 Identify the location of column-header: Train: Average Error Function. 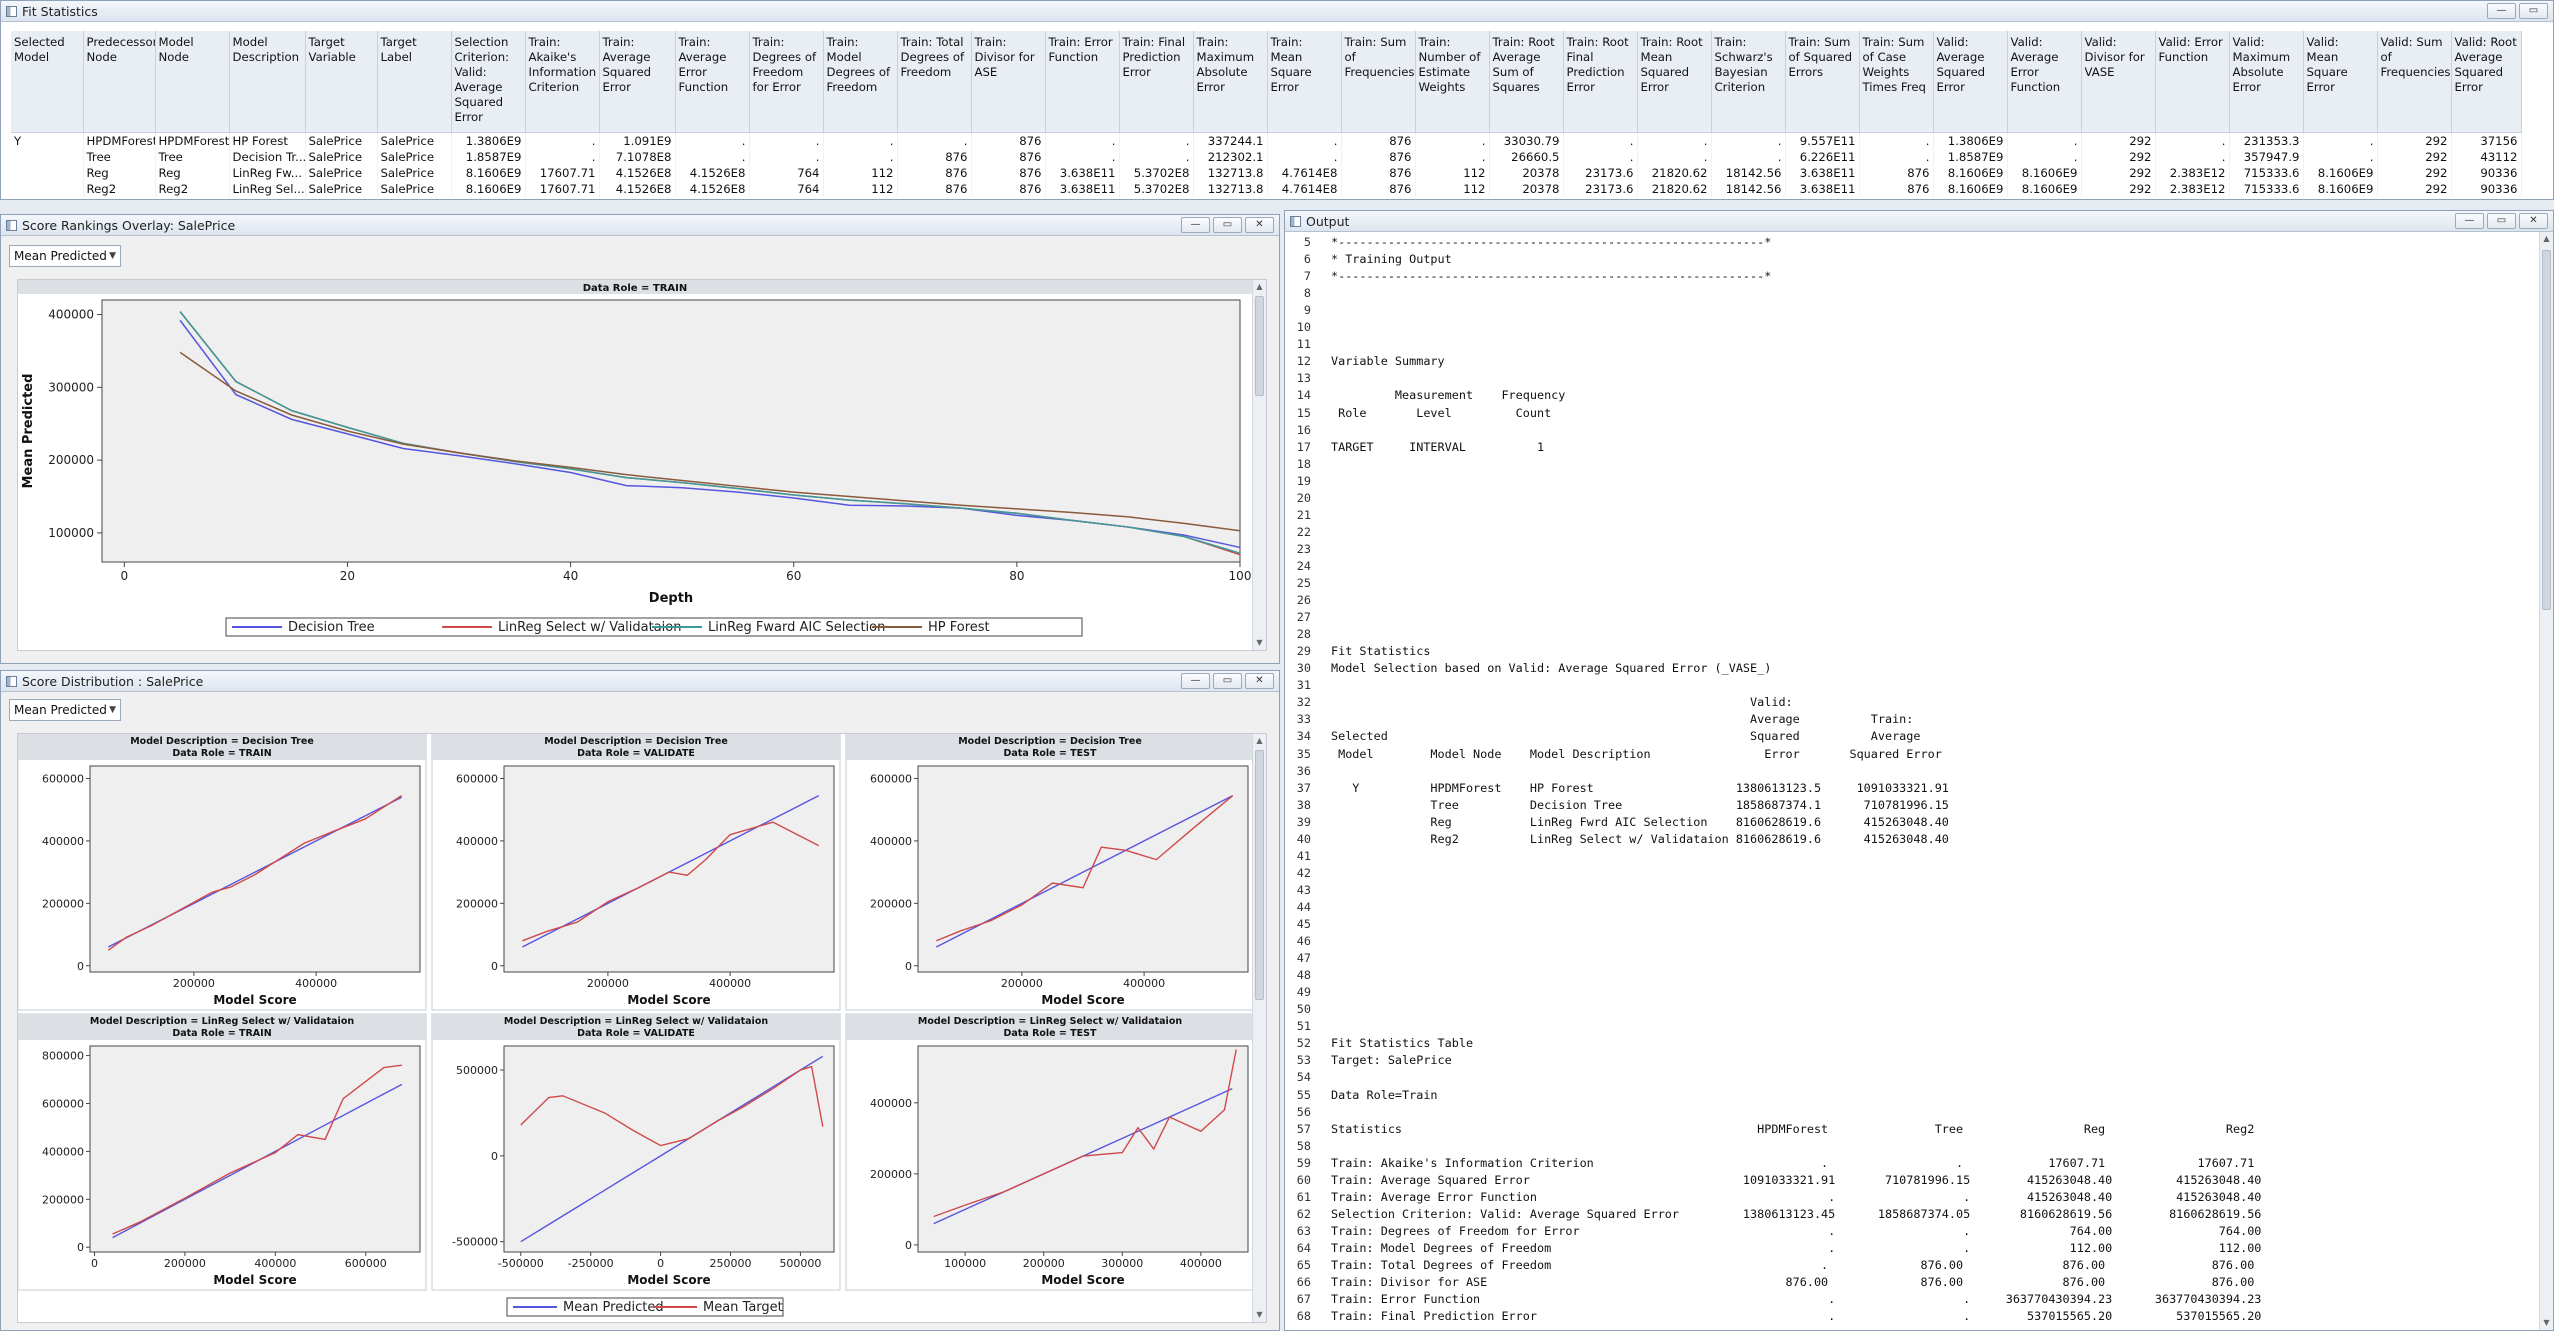
(712, 82).